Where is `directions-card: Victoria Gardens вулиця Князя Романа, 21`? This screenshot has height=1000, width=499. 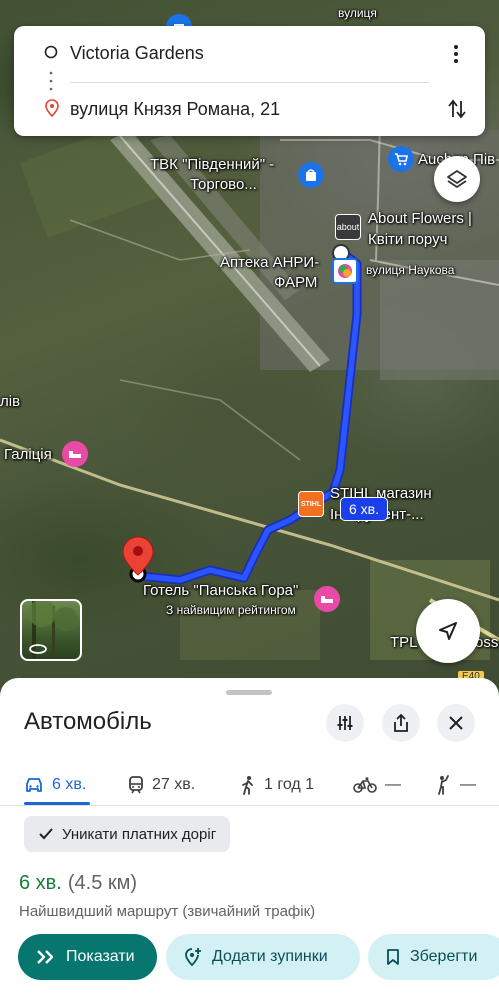 directions-card: Victoria Gardens вулиця Князя Романа, 21 is located at coordinates (249, 81).